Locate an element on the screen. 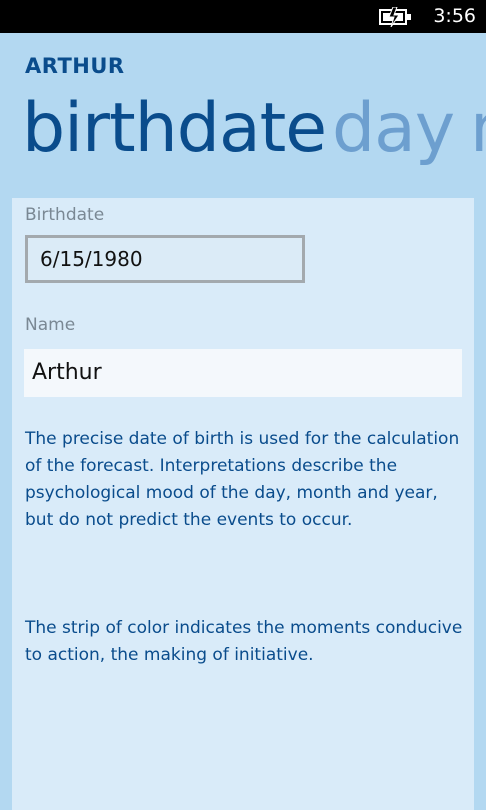  pivot-headers: birthdate day m is located at coordinates (243, 134).